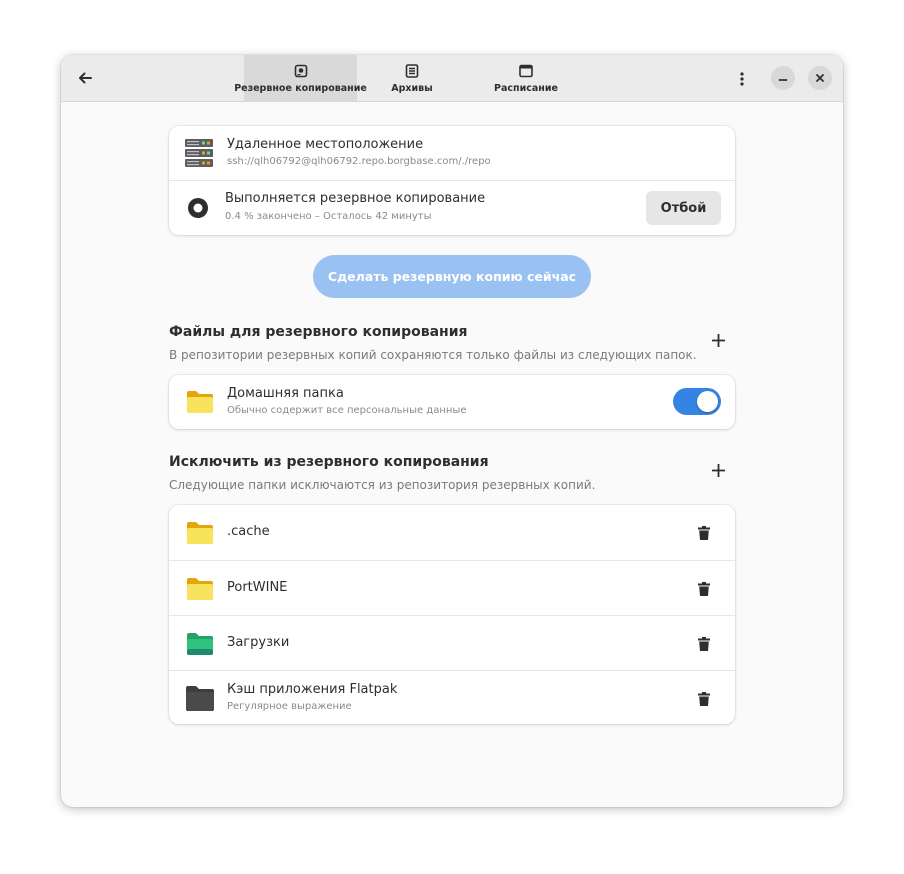  Describe the element at coordinates (329, 462) in the screenshot. I see `exclude-section-title: Исключить из резервного копирования` at that location.